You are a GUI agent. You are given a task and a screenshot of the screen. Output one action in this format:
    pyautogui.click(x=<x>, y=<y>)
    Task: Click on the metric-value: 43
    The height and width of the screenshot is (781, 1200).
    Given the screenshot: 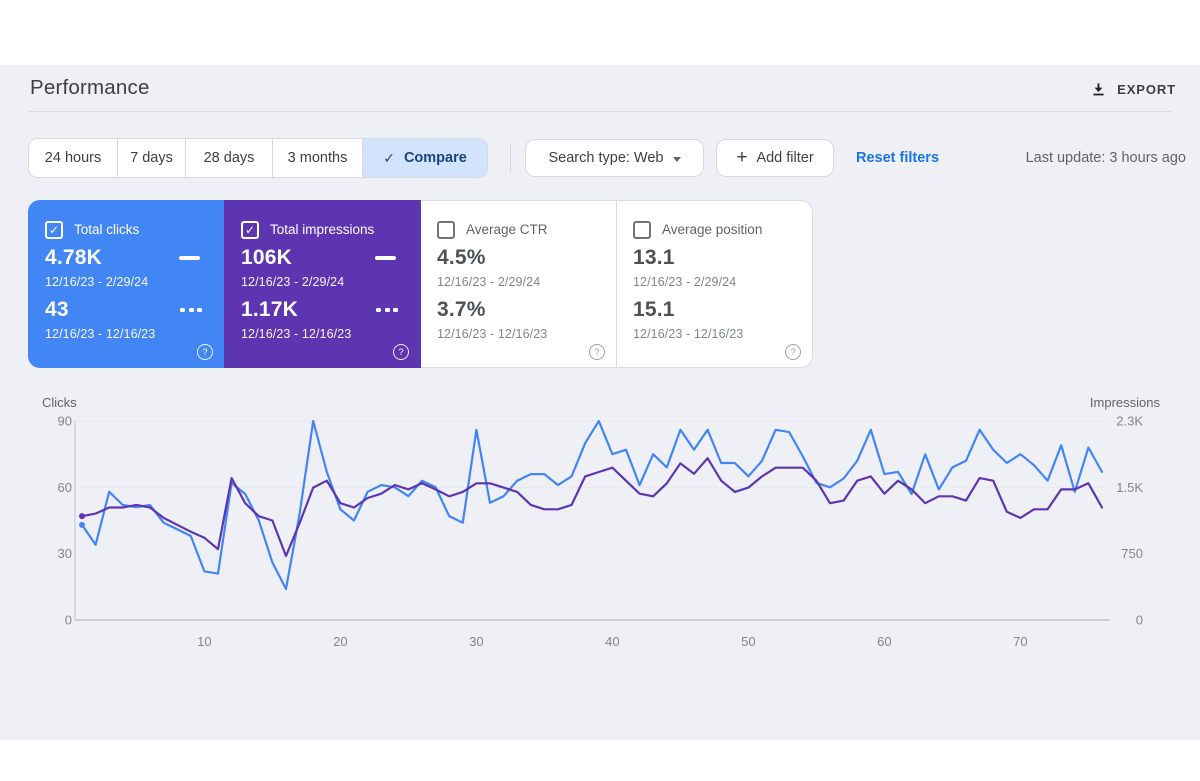 What is the action you would take?
    pyautogui.click(x=57, y=309)
    